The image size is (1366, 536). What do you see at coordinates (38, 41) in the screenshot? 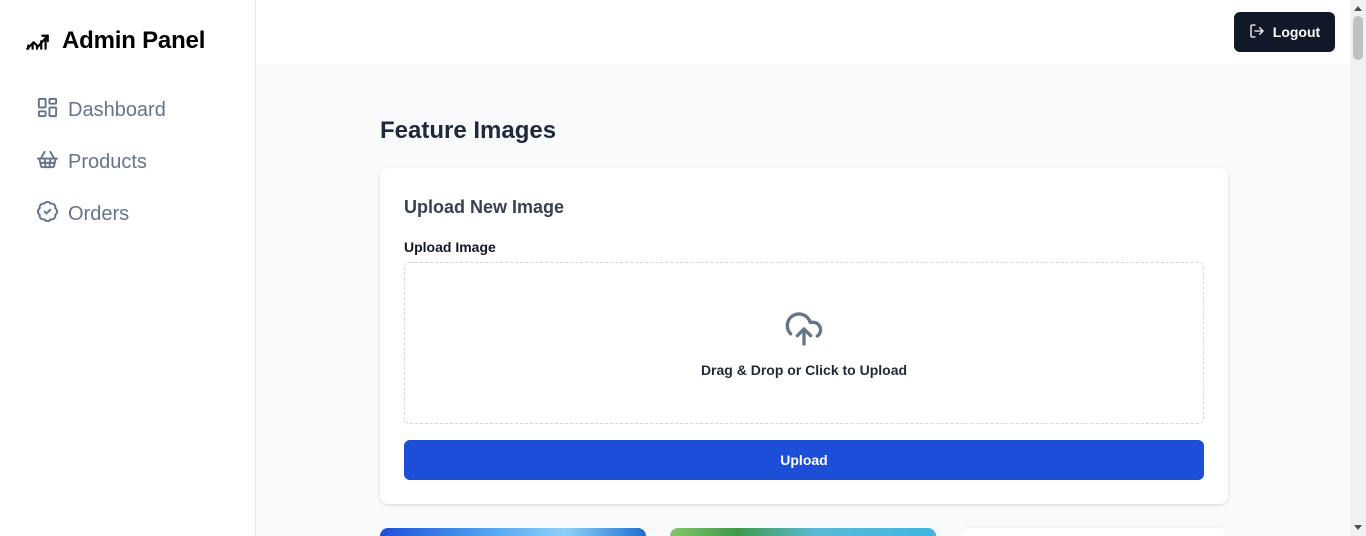
I see `chart-line-icon` at bounding box center [38, 41].